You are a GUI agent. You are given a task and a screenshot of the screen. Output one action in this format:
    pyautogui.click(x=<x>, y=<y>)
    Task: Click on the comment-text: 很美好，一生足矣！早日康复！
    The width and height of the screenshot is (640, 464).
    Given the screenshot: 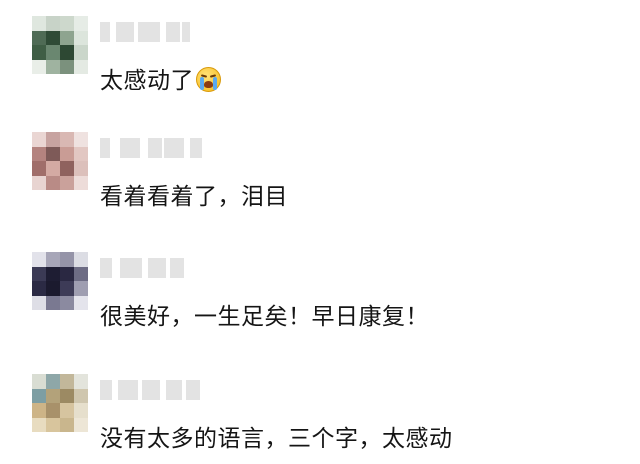 What is the action you would take?
    pyautogui.click(x=264, y=317)
    